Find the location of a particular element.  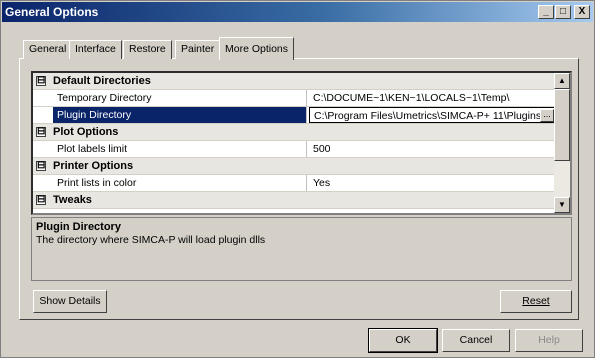

property-row-plot-labels-limit: Plot labels limit 500 is located at coordinates (294, 149).